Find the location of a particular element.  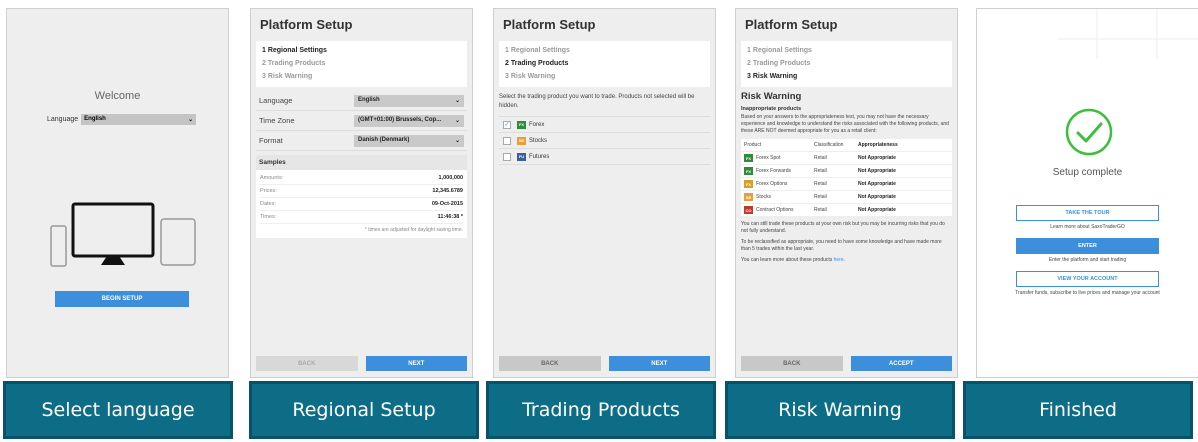

sample-label: Amounts: is located at coordinates (272, 178).